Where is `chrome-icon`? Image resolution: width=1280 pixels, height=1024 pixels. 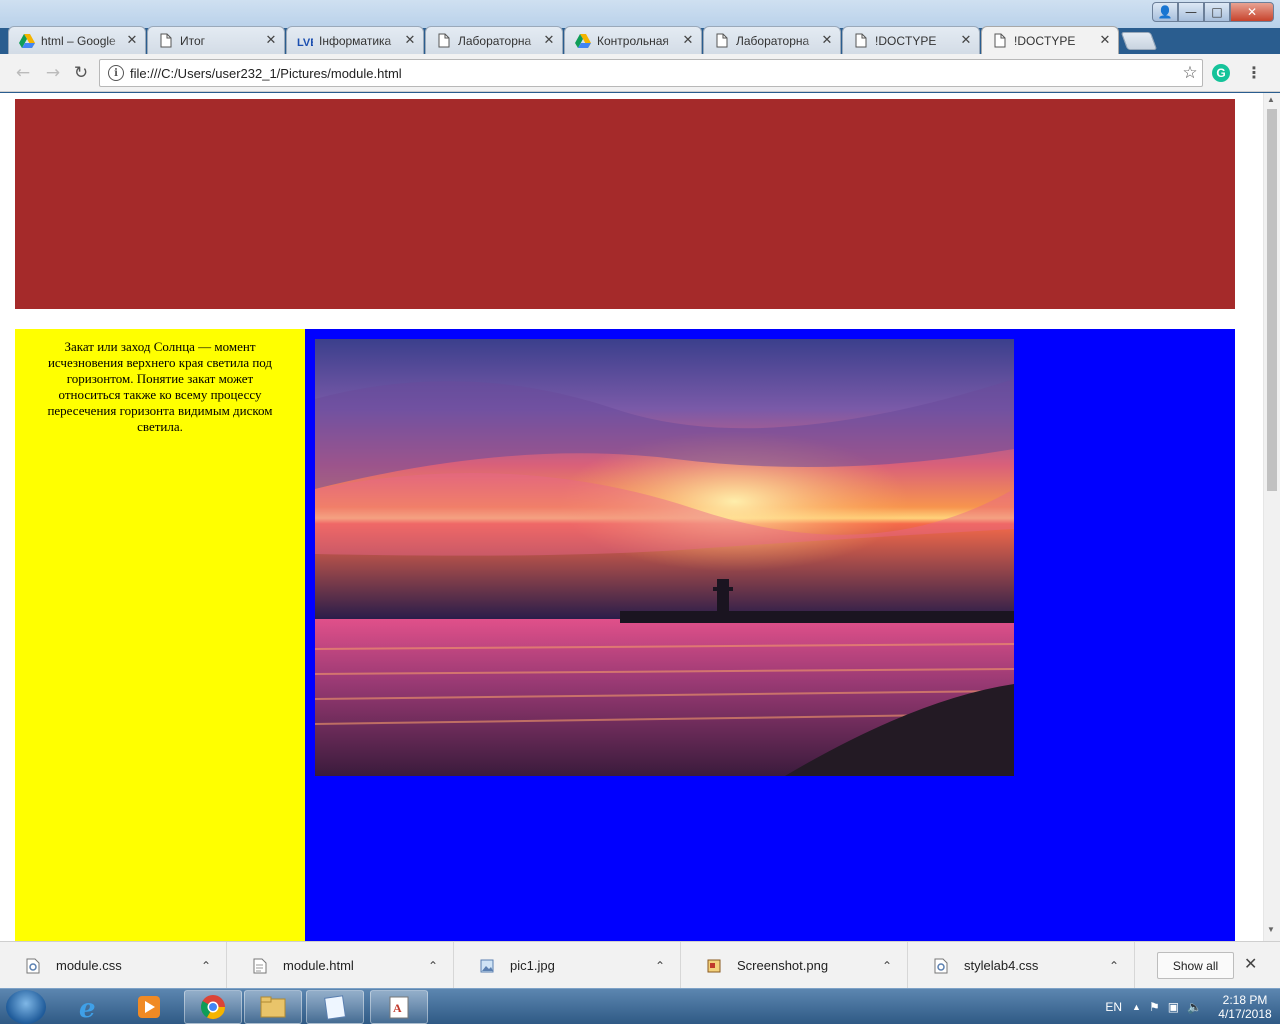
chrome-icon is located at coordinates (213, 1007).